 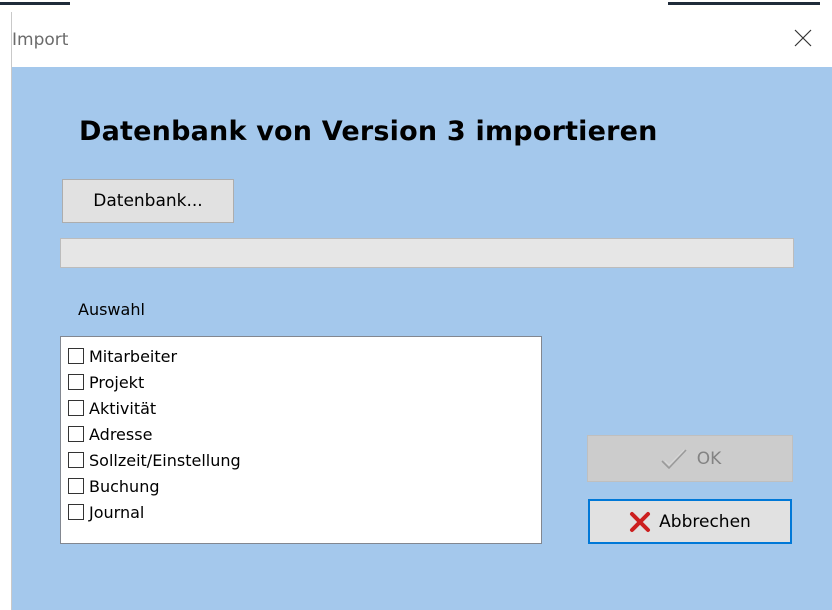 I want to click on ok-label: OK, so click(x=709, y=458).